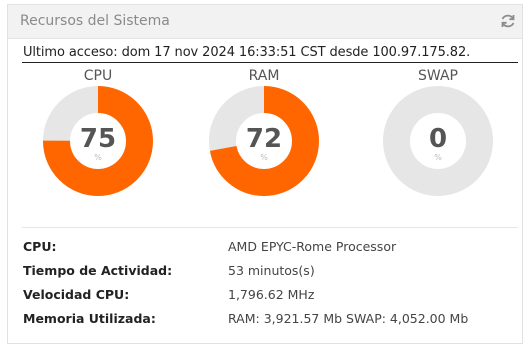  Describe the element at coordinates (95, 21) in the screenshot. I see `panel-title: Recursos del Sistema` at that location.